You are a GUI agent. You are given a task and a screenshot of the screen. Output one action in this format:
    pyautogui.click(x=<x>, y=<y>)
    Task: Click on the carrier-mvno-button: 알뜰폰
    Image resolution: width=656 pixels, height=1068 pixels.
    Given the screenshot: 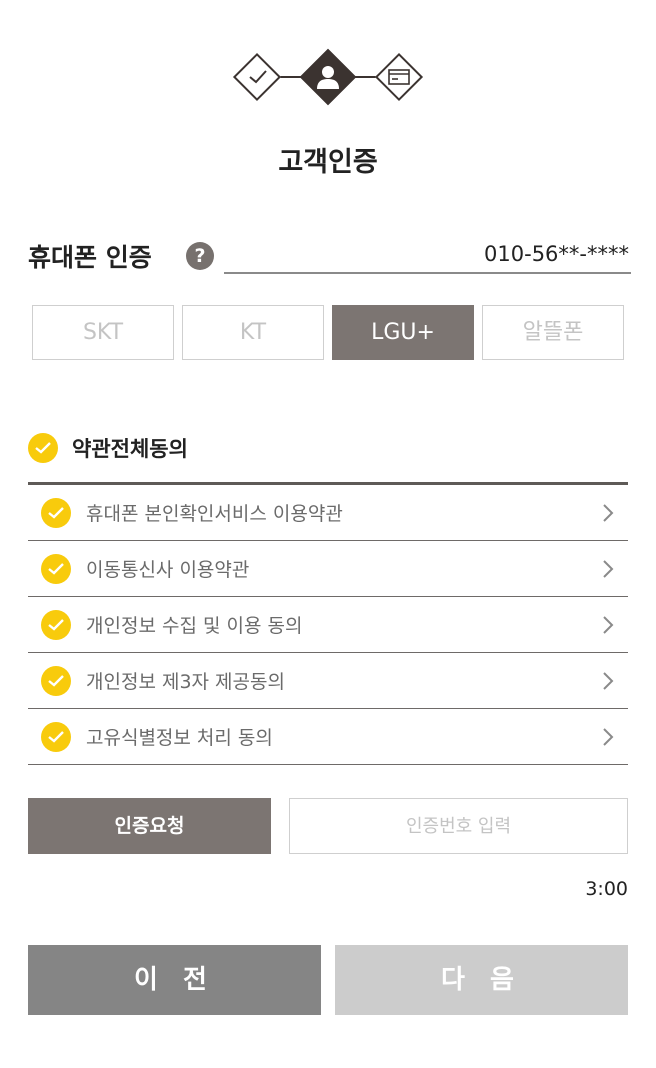 What is the action you would take?
    pyautogui.click(x=553, y=332)
    